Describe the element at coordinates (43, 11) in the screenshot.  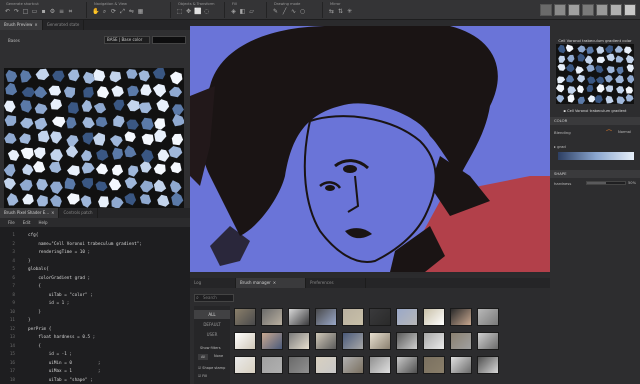
I see `save-icon: ▪` at that location.